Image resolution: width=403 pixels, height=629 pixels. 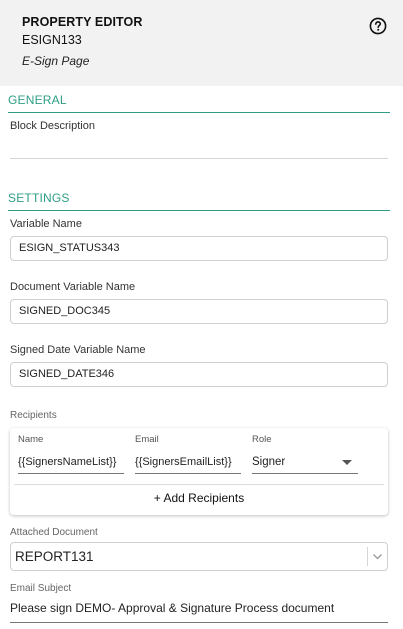 I want to click on variable-name-input: ESIGN_STATUS343, so click(x=199, y=248).